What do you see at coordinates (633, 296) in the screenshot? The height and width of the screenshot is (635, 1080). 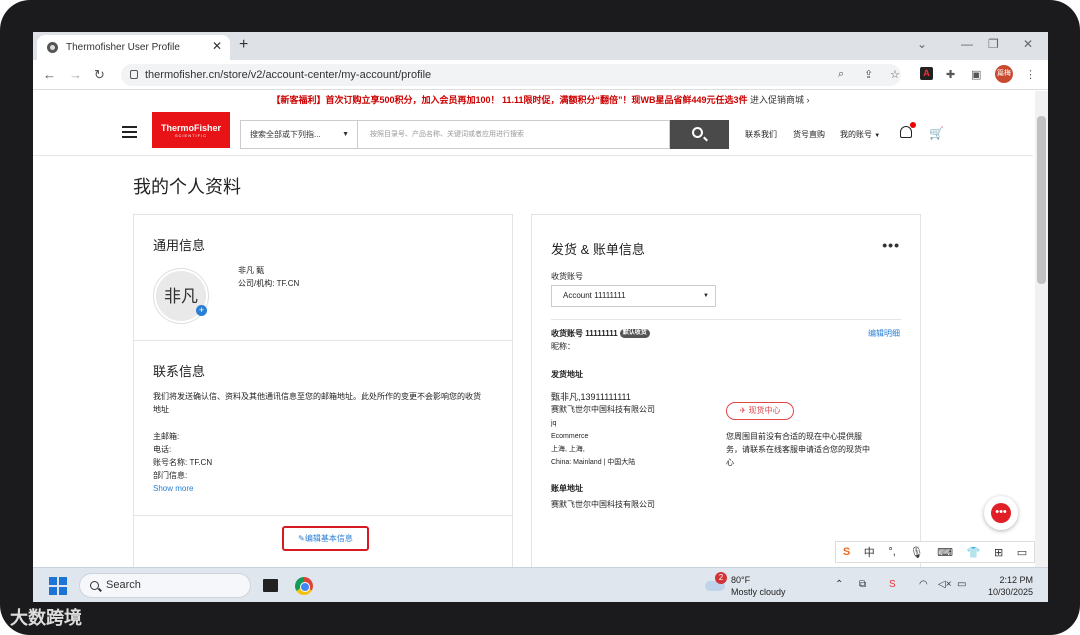 I see `account-select: Account 11111111 ▼` at bounding box center [633, 296].